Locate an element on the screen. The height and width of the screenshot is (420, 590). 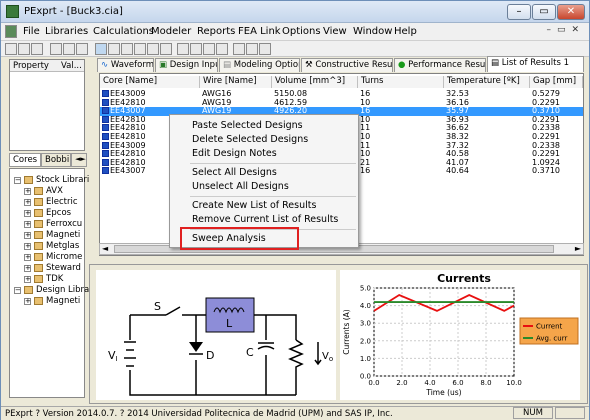
menu-file: File is located at coordinates (31, 31).